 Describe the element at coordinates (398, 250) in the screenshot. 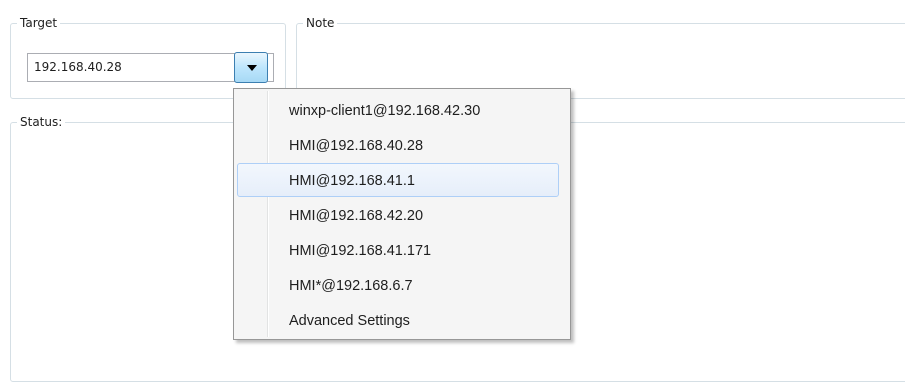

I see `dropdown-item-hmi-41-171: HMI@192.168.41.171` at that location.